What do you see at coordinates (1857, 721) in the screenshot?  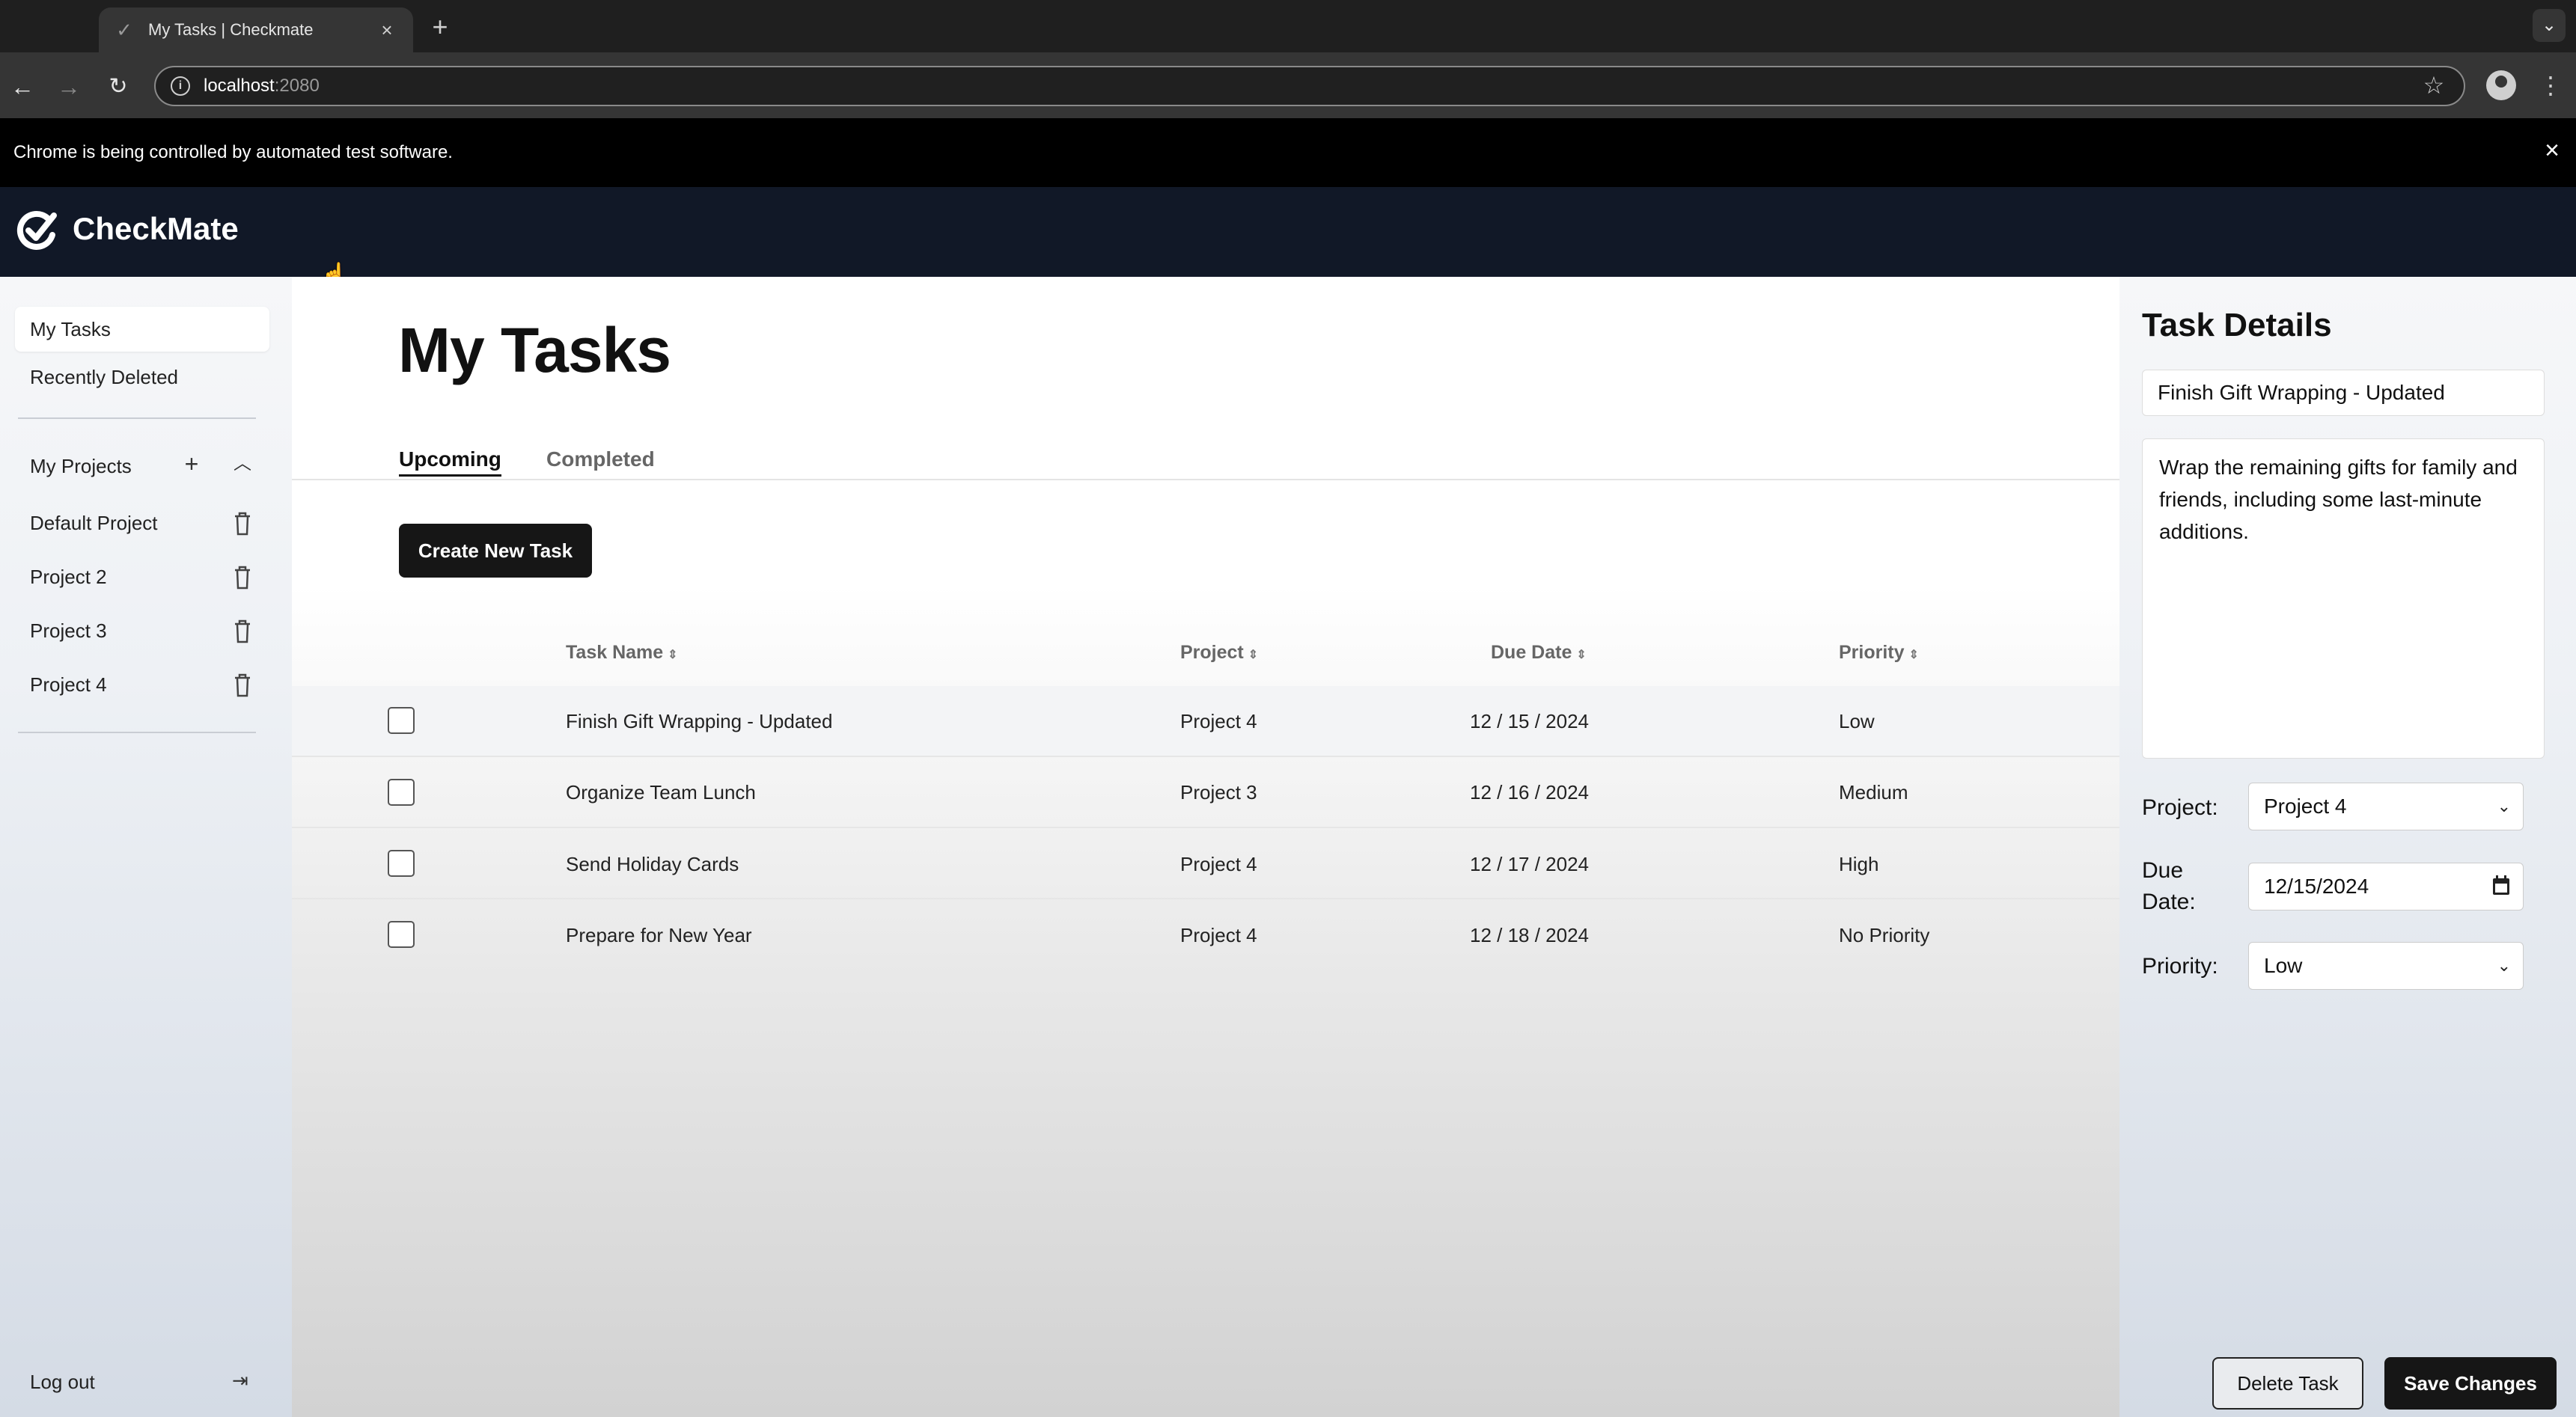 I see `task-priority-cell: Low` at bounding box center [1857, 721].